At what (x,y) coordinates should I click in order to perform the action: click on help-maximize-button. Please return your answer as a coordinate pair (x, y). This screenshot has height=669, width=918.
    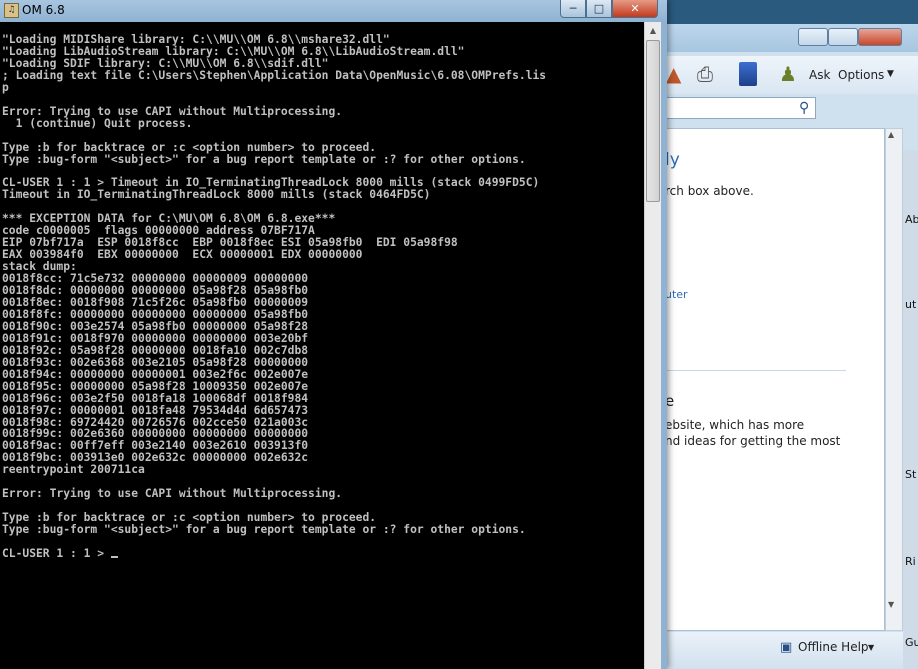
    Looking at the image, I should click on (843, 37).